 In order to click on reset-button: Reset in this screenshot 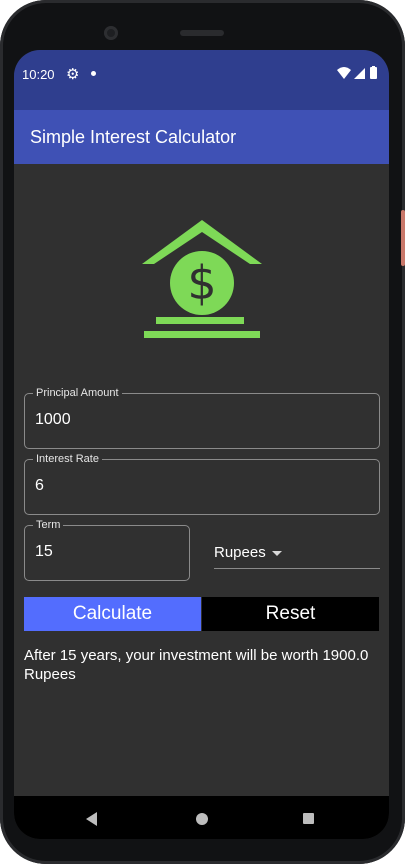, I will do `click(290, 614)`.